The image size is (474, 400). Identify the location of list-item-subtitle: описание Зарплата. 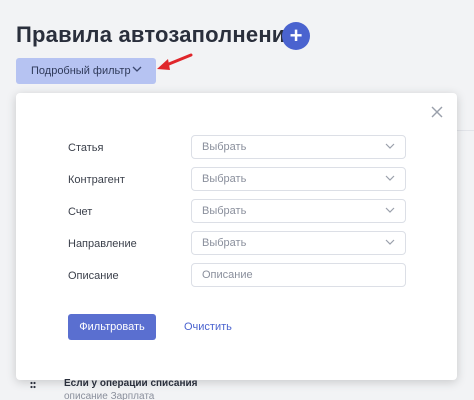
(109, 395).